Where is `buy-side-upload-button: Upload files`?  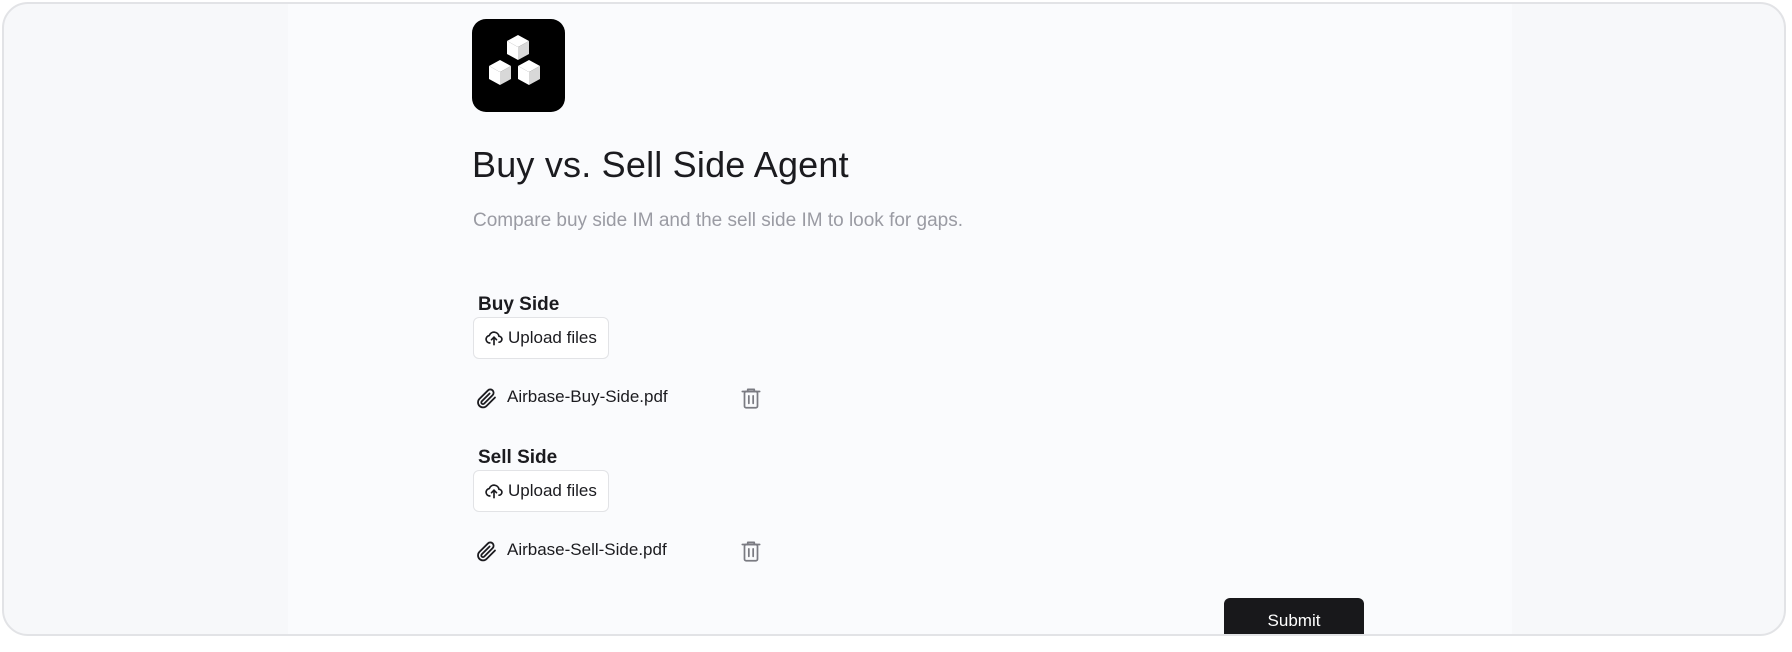 buy-side-upload-button: Upload files is located at coordinates (541, 338).